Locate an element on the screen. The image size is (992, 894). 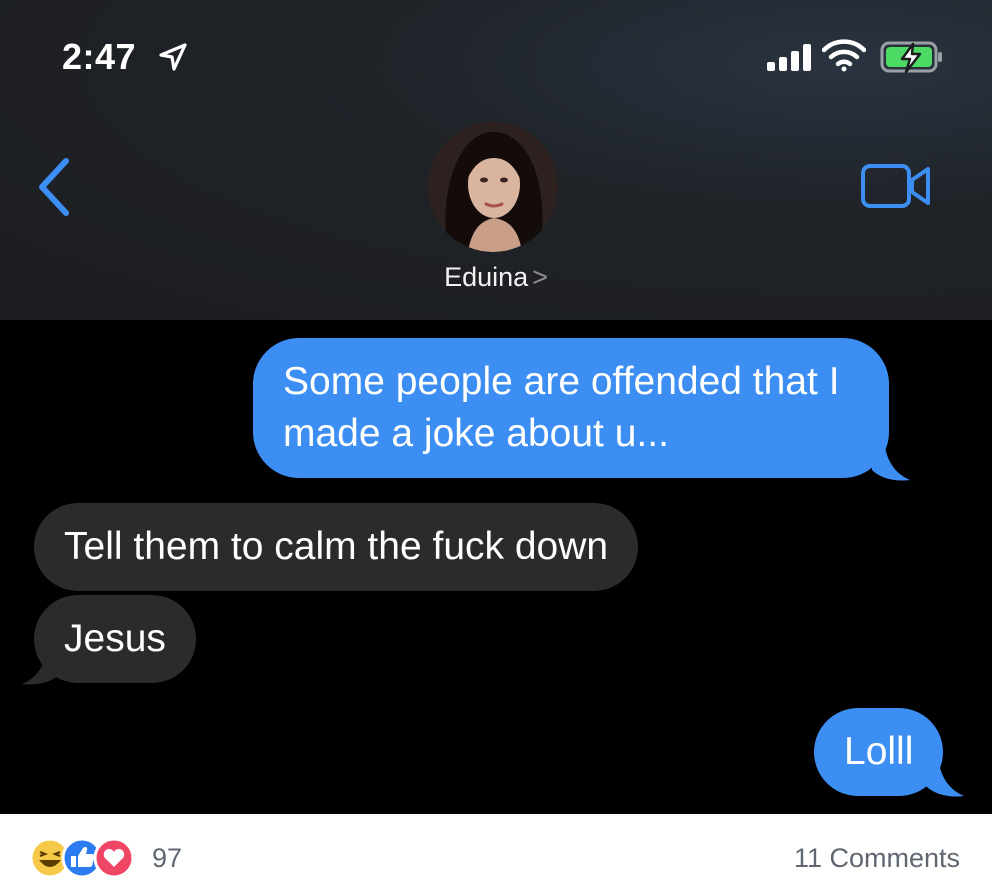
battery-charging-icon is located at coordinates (911, 57).